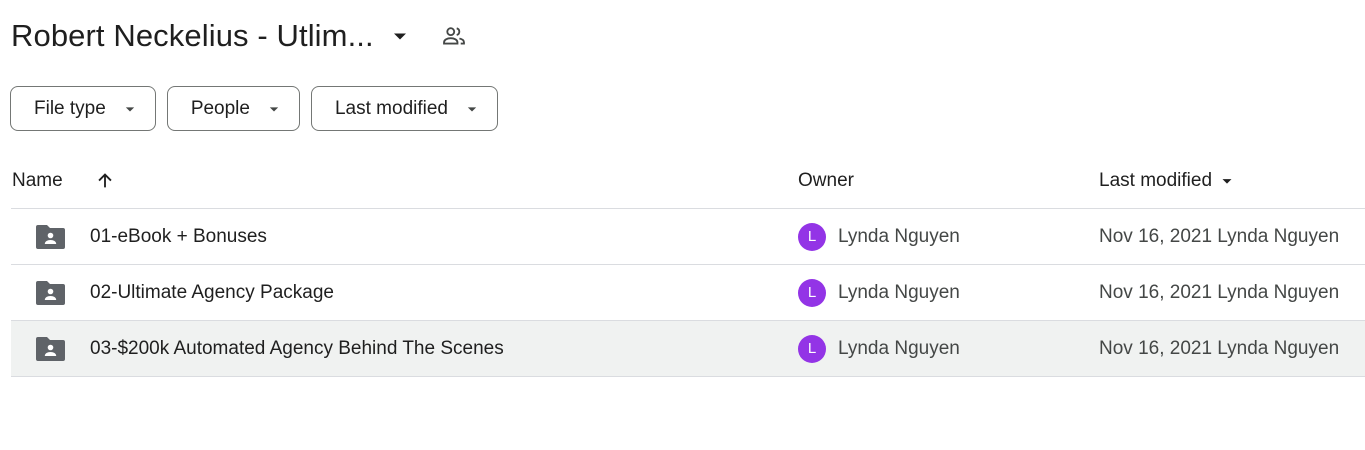 Image resolution: width=1365 pixels, height=450 pixels. What do you see at coordinates (220, 108) in the screenshot?
I see `people-filter-label: People` at bounding box center [220, 108].